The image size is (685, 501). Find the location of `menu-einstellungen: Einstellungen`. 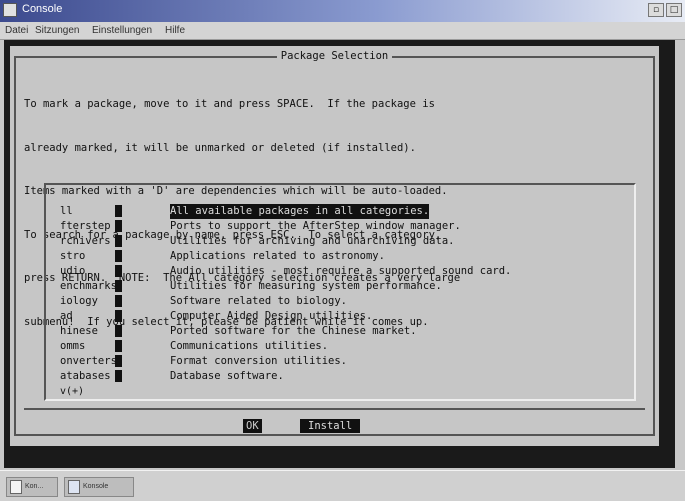

menu-einstellungen: Einstellungen is located at coordinates (122, 30).